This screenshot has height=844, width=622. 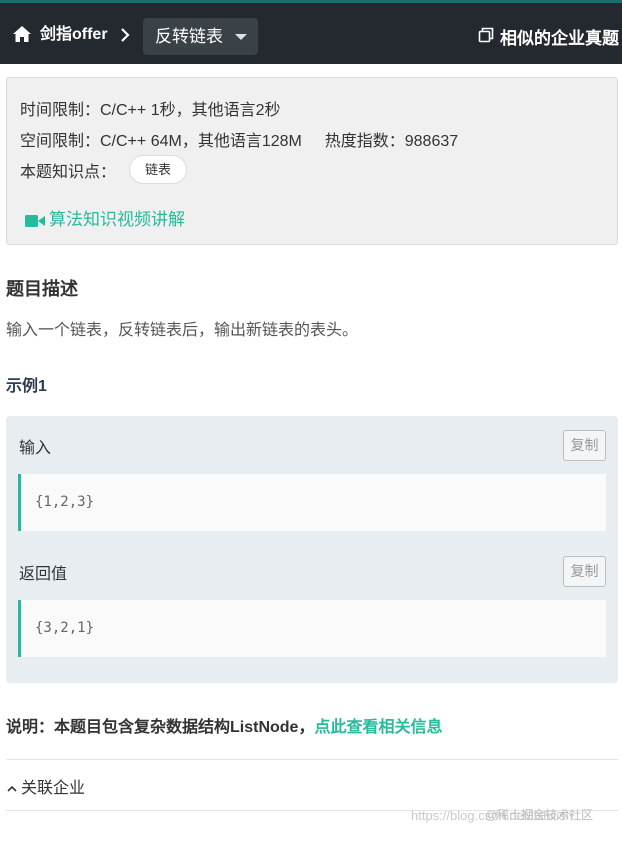 I want to click on chevron-right-icon, so click(x=125, y=35).